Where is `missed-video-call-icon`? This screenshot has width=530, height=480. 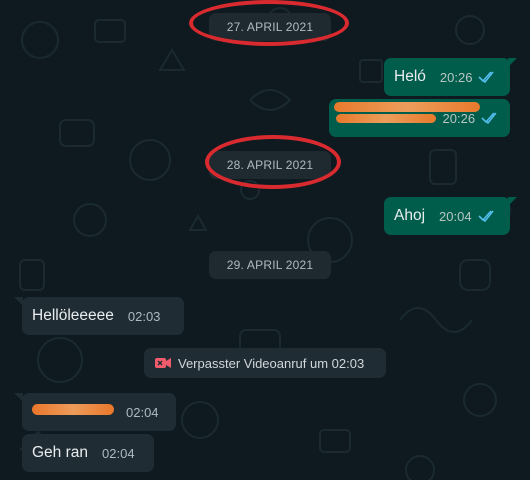 missed-video-call-icon is located at coordinates (163, 363).